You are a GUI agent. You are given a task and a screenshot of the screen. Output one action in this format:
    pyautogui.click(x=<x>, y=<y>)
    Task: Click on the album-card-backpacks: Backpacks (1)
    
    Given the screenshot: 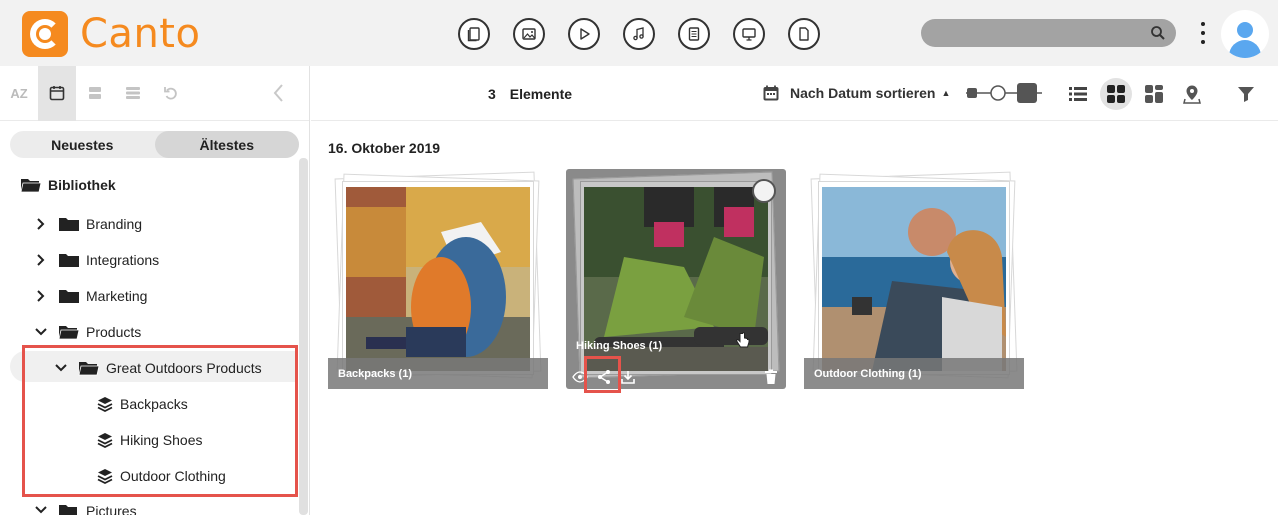 What is the action you would take?
    pyautogui.click(x=438, y=279)
    